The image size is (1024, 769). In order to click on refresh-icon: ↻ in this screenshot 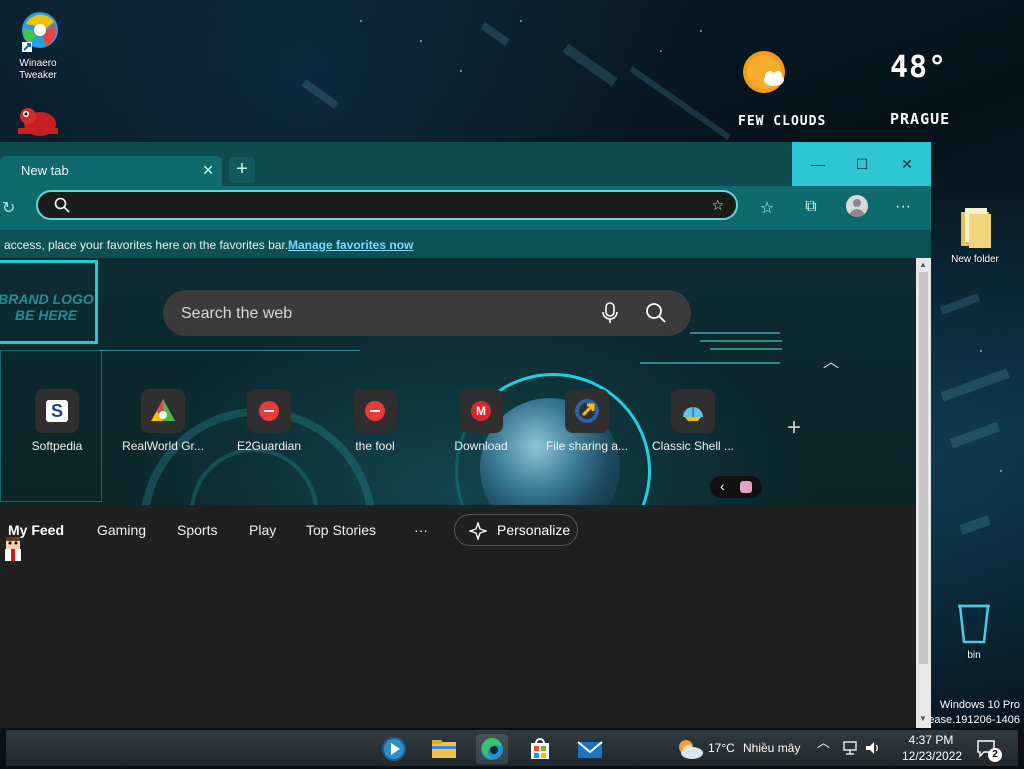, I will do `click(8, 208)`.